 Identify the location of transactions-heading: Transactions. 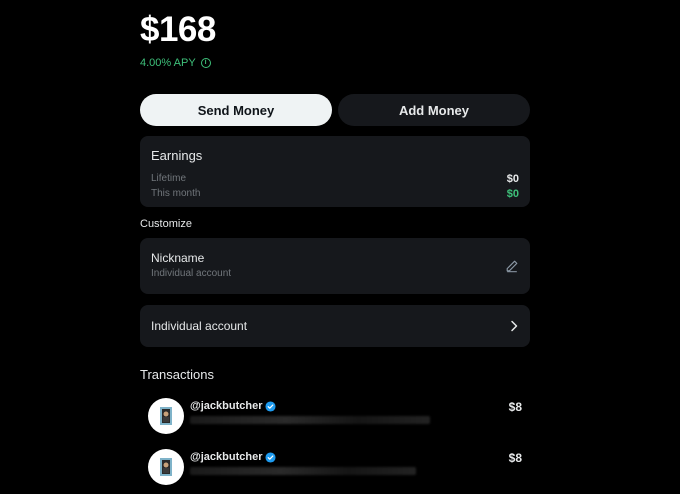
(177, 374).